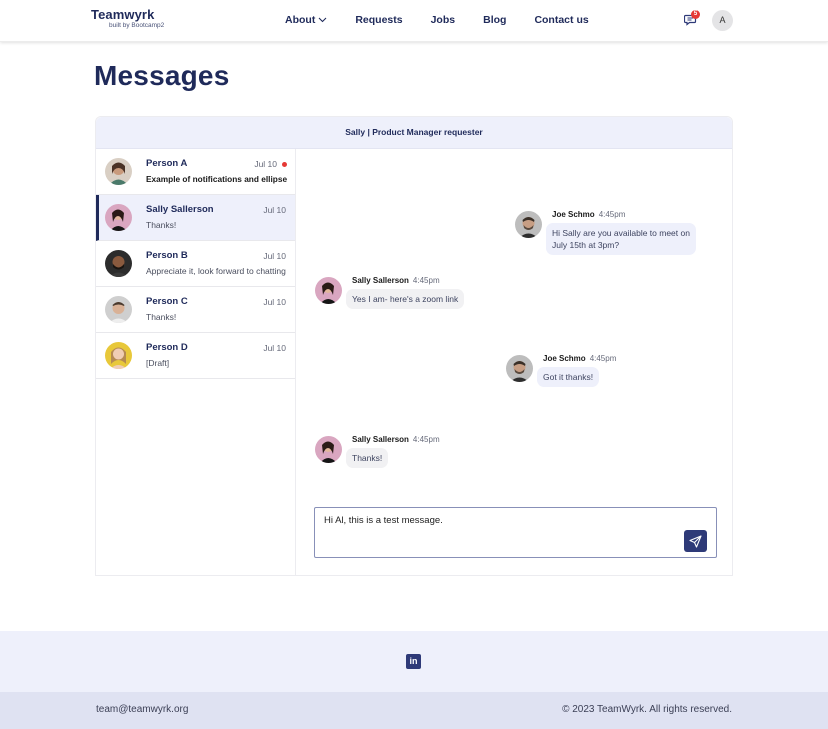 The width and height of the screenshot is (828, 729). I want to click on linkedin-icon: in, so click(413, 661).